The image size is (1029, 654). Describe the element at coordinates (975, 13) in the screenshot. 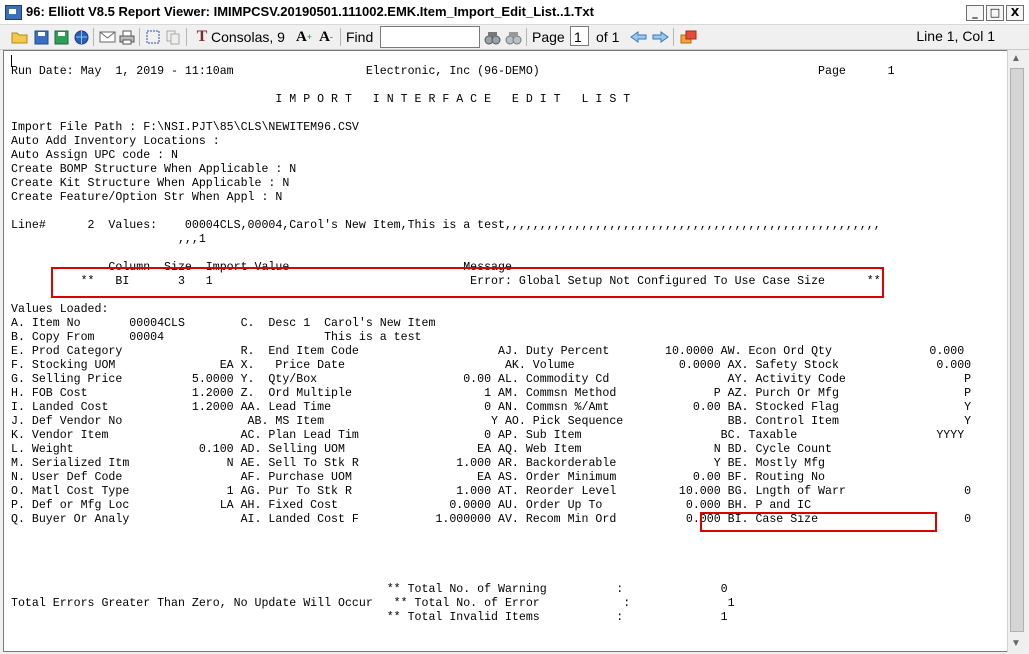

I see `minimize-button: _` at that location.